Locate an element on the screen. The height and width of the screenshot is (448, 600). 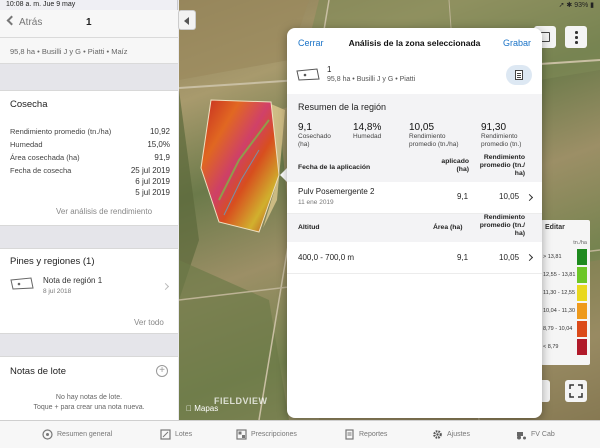
legend-row: 8,79 - 10,04 is located at coordinates (565, 329).